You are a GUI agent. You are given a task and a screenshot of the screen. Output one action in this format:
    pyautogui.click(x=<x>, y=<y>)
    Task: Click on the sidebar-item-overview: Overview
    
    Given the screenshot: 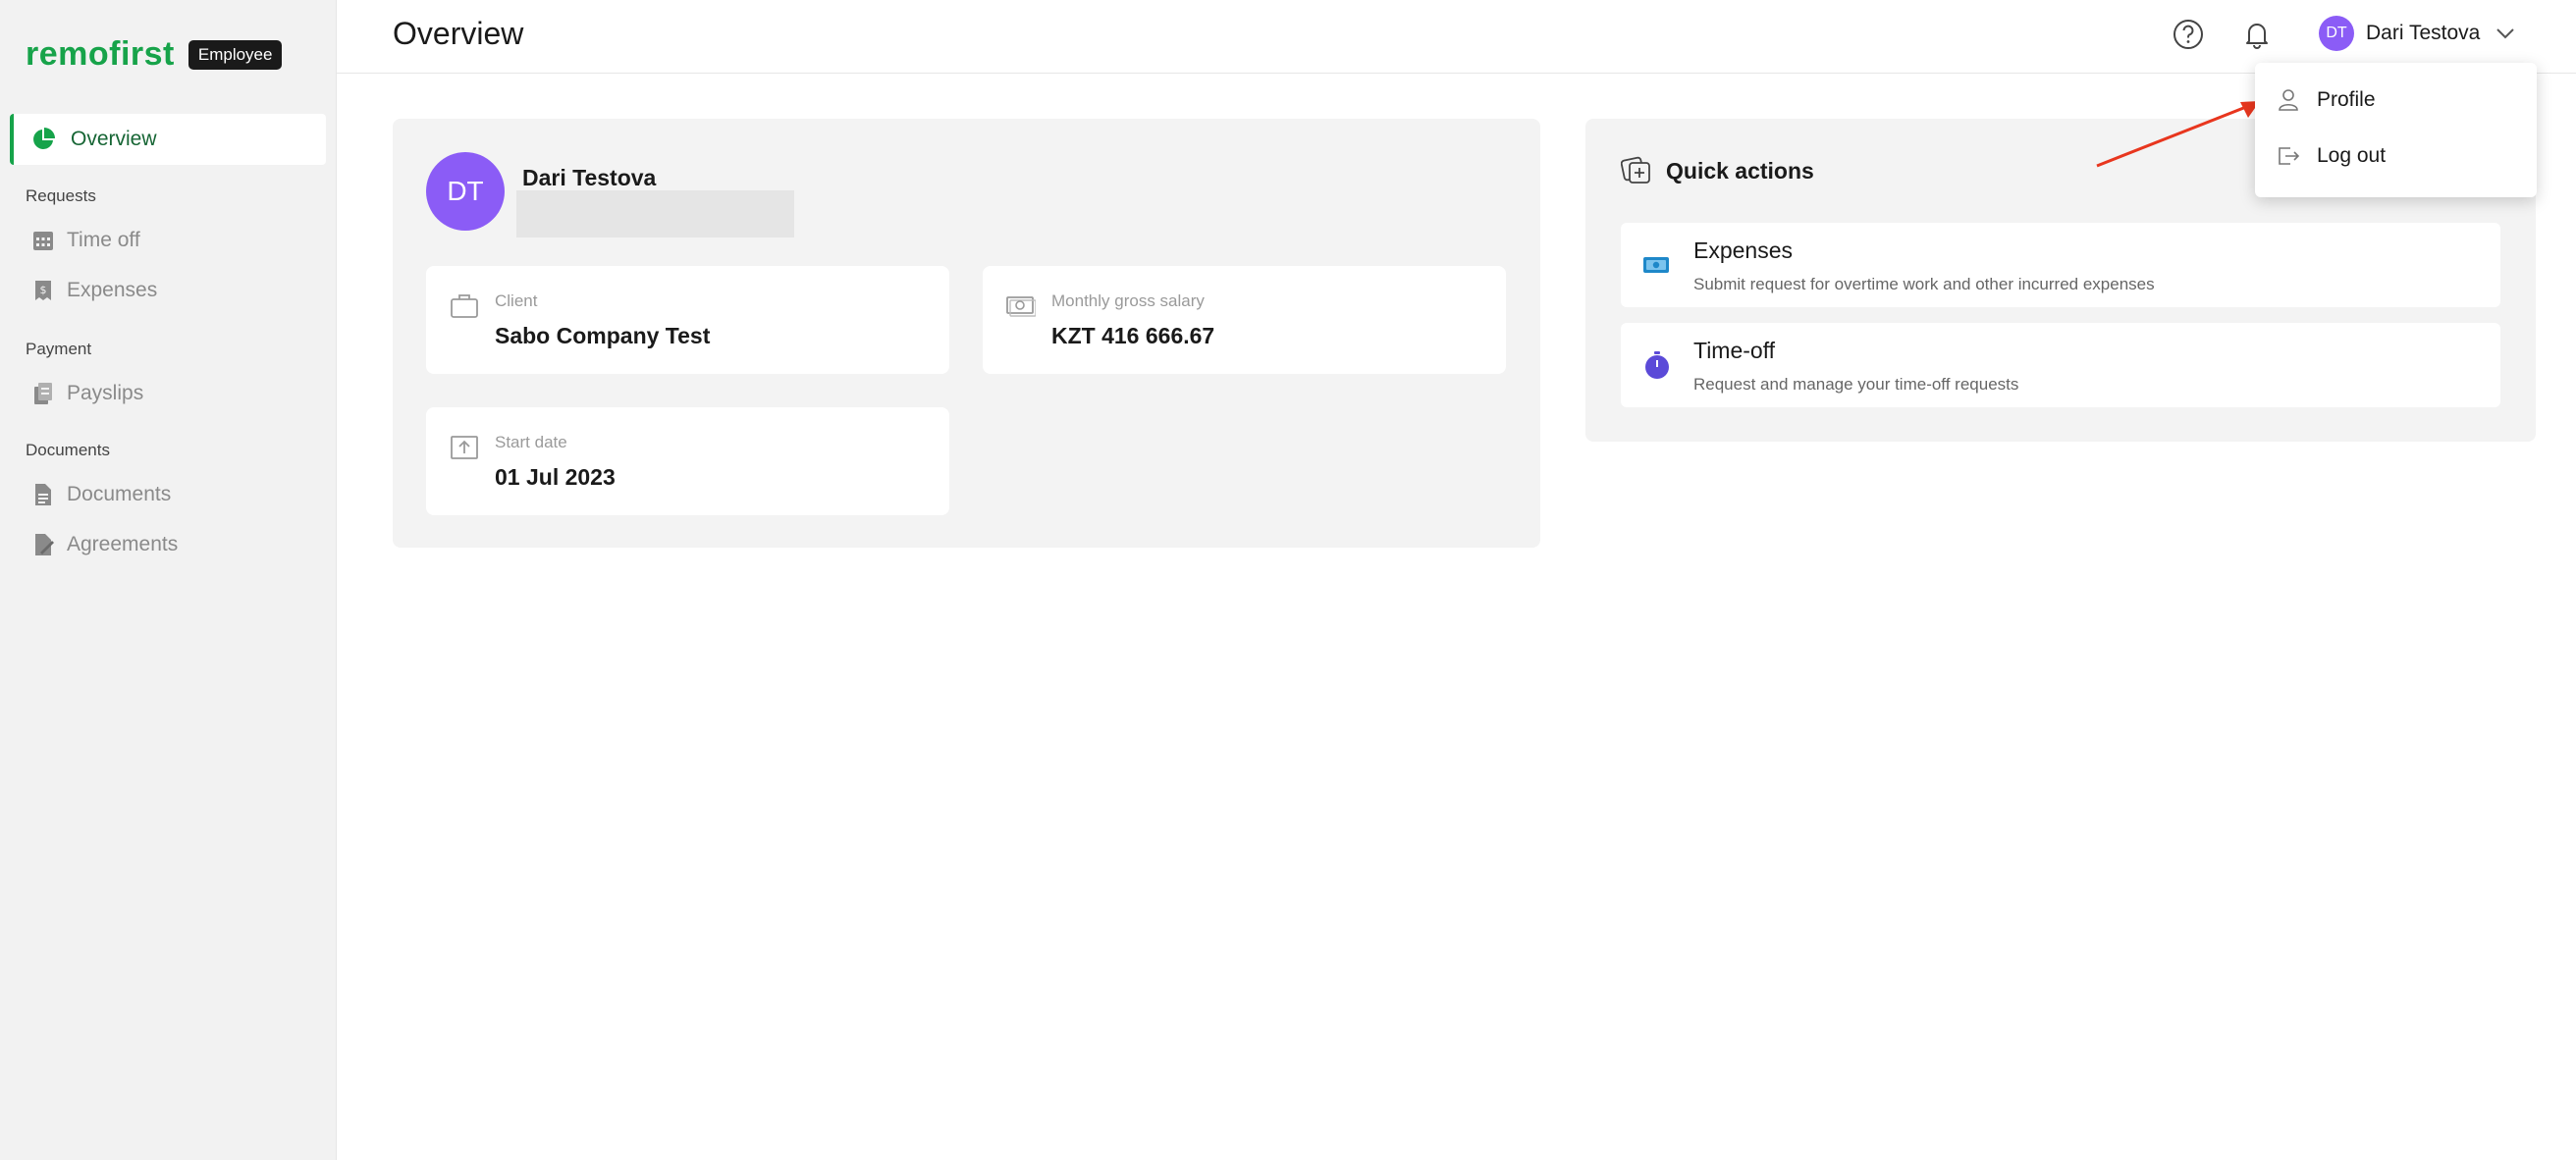 What is the action you would take?
    pyautogui.click(x=168, y=139)
    